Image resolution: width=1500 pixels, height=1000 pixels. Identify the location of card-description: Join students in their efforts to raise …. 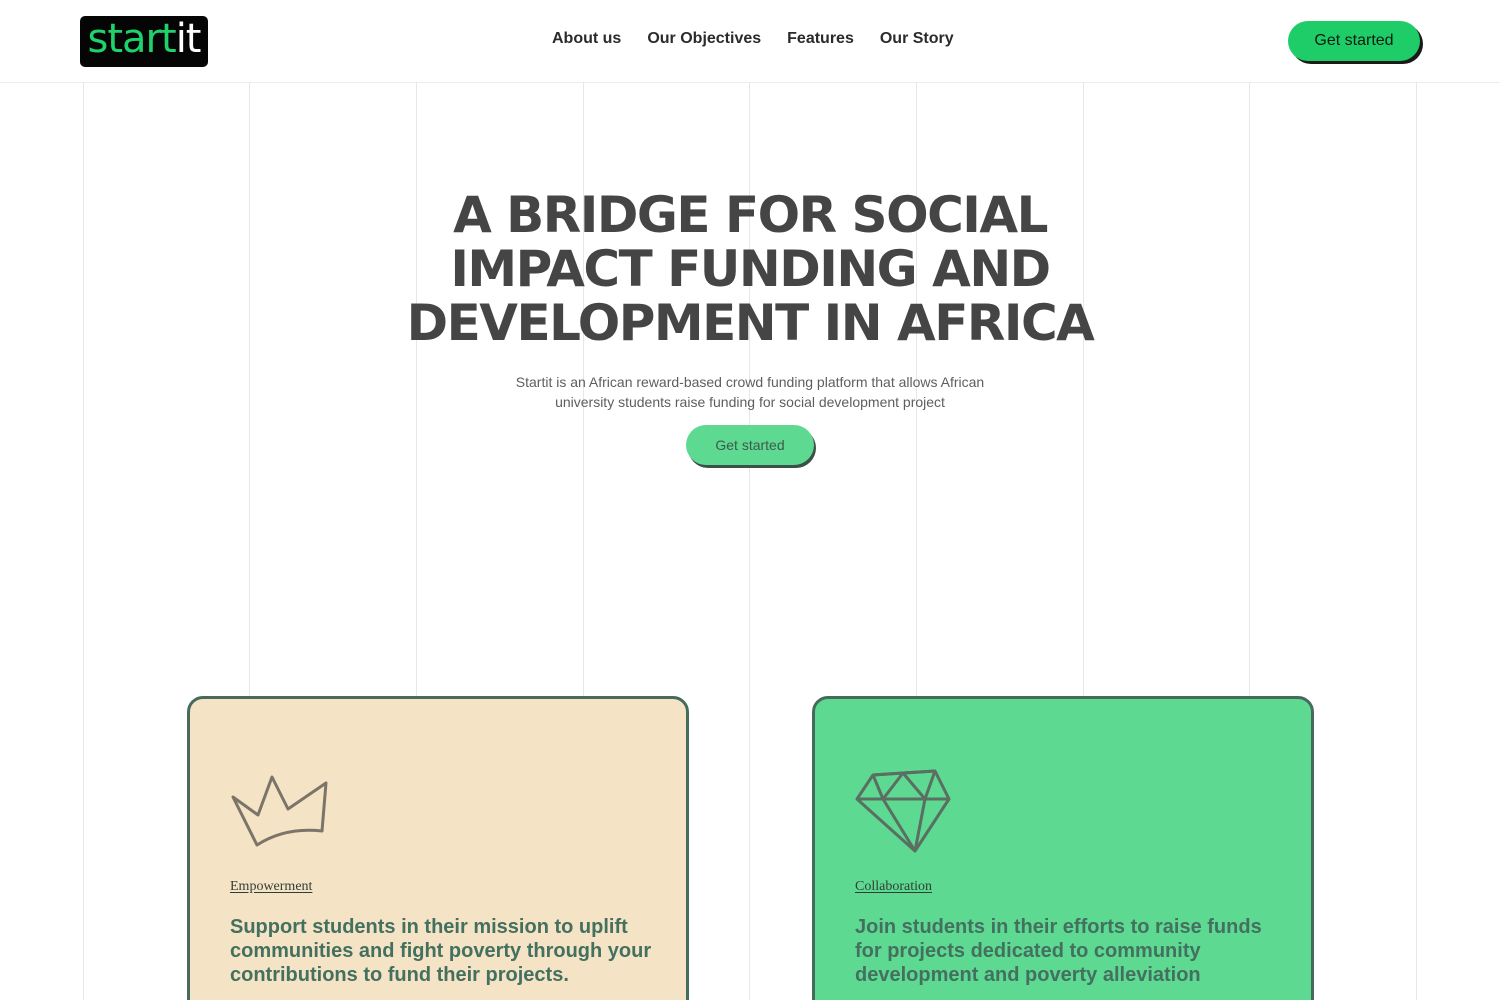
(1058, 951).